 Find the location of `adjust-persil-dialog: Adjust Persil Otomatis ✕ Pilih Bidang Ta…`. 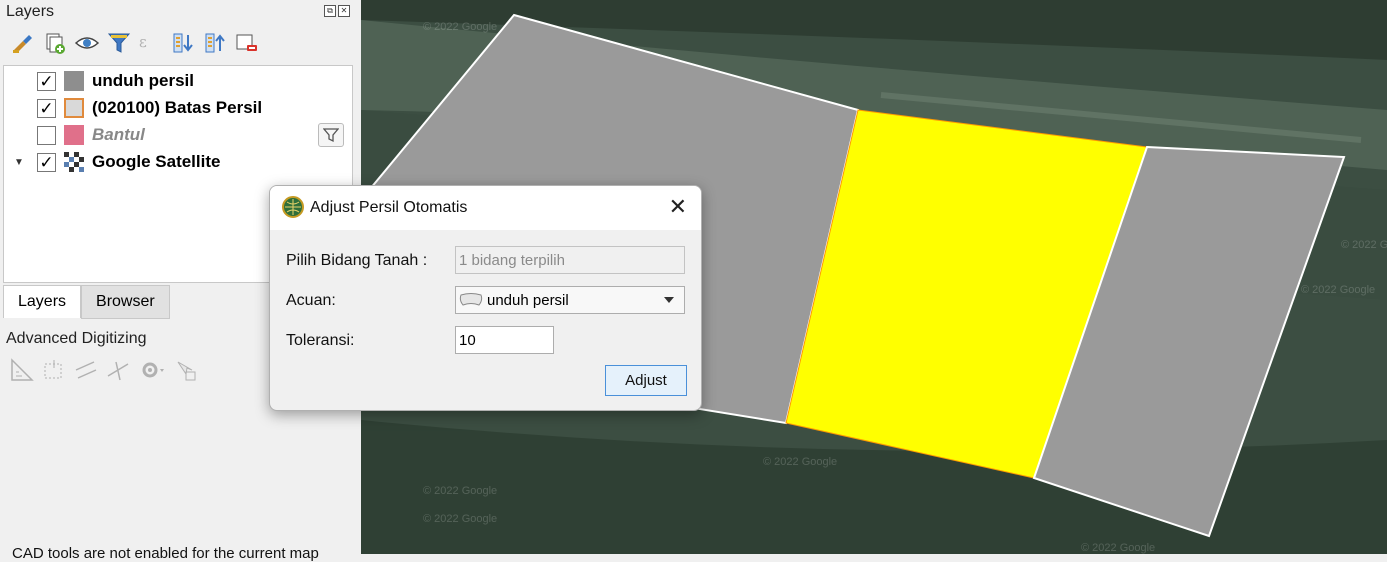

adjust-persil-dialog: Adjust Persil Otomatis ✕ Pilih Bidang Ta… is located at coordinates (485, 298).